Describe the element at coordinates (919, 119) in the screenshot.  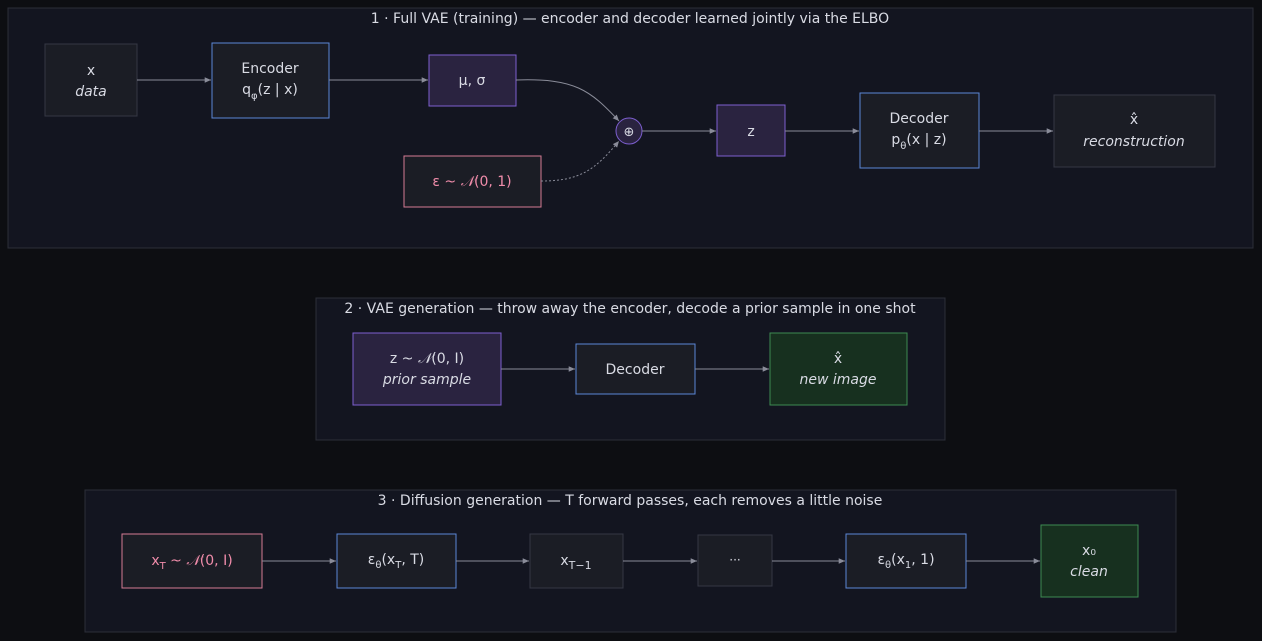
I see `decoder-label: Decoder` at that location.